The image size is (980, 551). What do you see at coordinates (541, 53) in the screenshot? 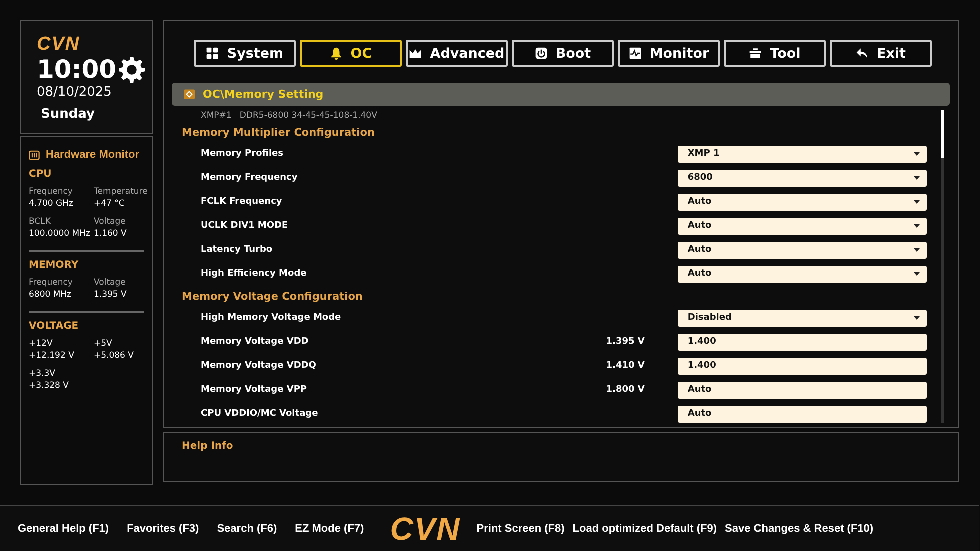
I see `power-icon` at bounding box center [541, 53].